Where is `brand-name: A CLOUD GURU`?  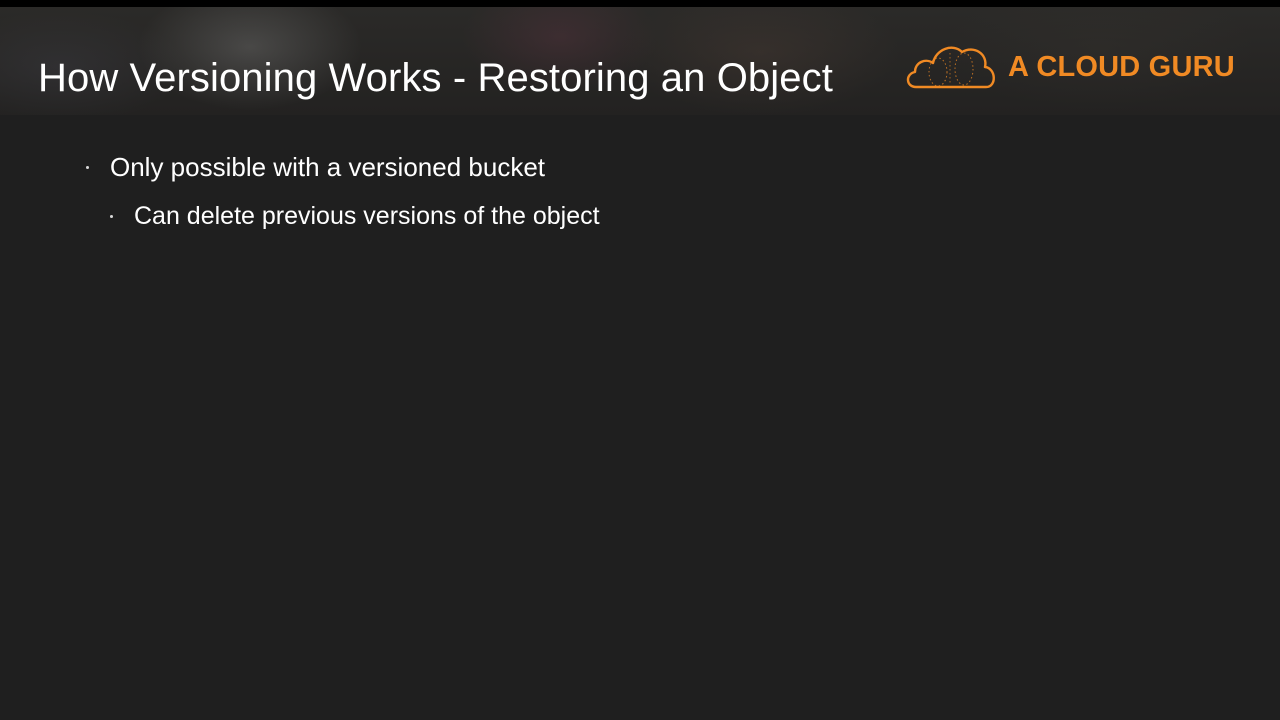 brand-name: A CLOUD GURU is located at coordinates (1121, 67).